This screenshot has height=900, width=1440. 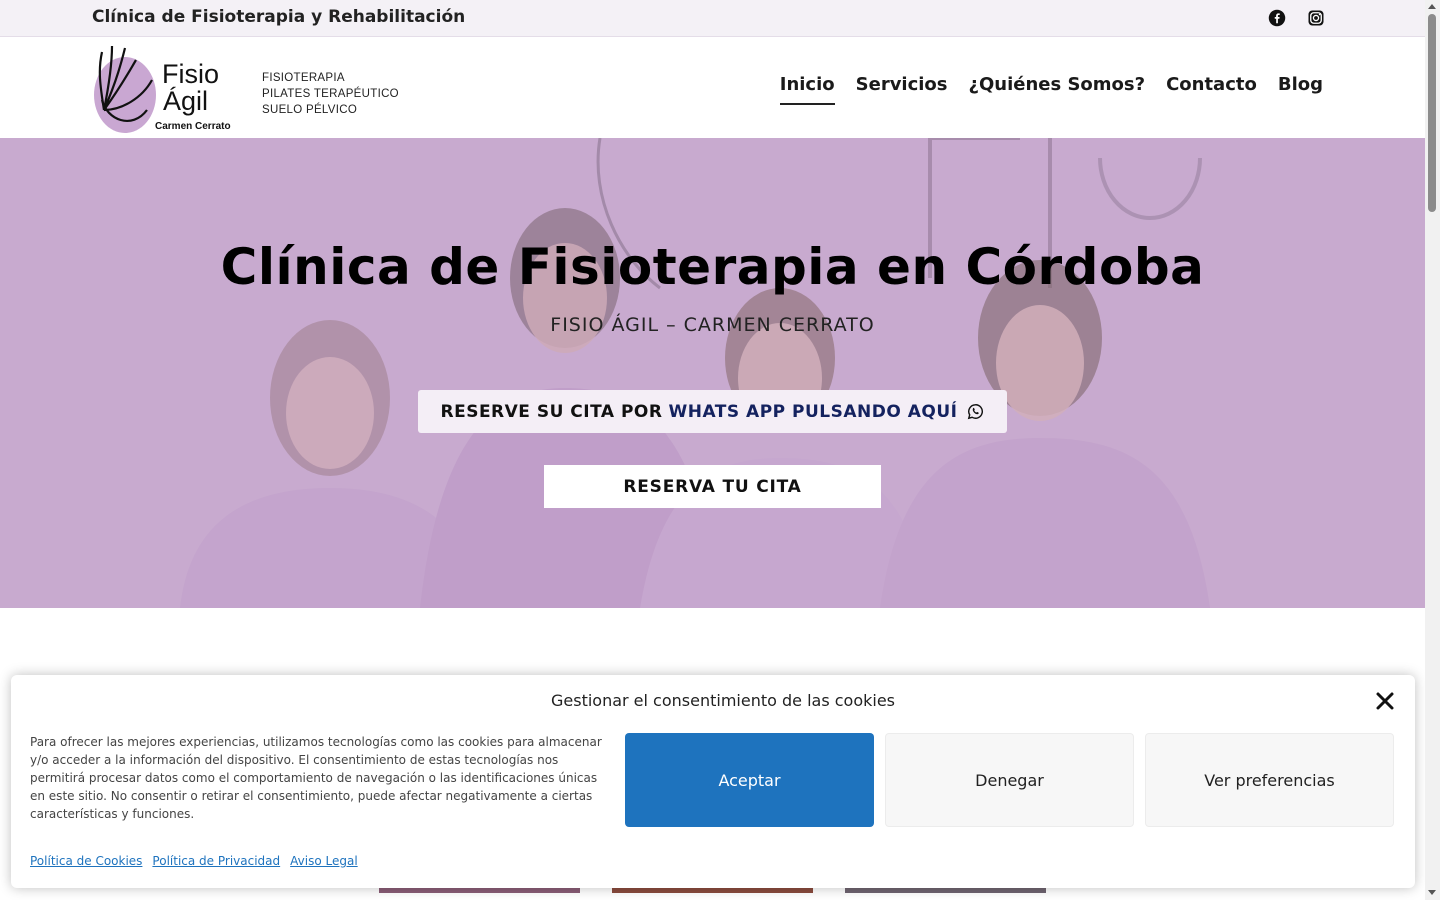 What do you see at coordinates (216, 861) in the screenshot?
I see `link-privacy-policy: Política de Privacidad` at bounding box center [216, 861].